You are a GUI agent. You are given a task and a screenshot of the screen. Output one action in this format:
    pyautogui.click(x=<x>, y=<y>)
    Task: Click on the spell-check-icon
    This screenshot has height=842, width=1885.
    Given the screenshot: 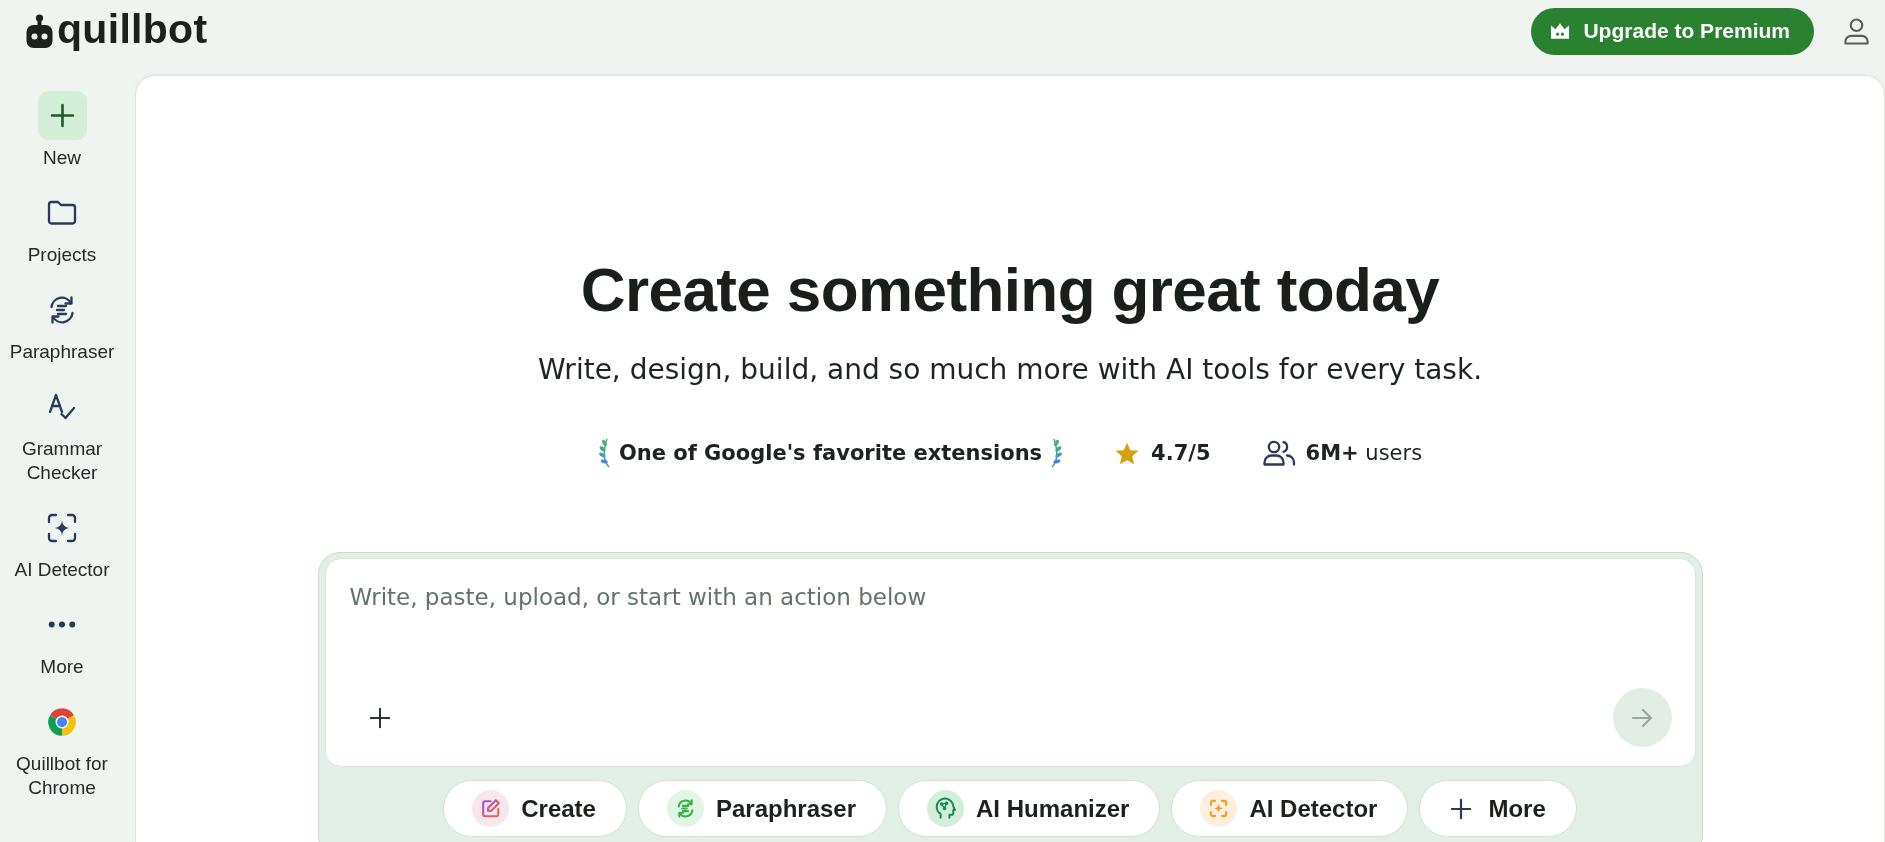 What is the action you would take?
    pyautogui.click(x=62, y=406)
    